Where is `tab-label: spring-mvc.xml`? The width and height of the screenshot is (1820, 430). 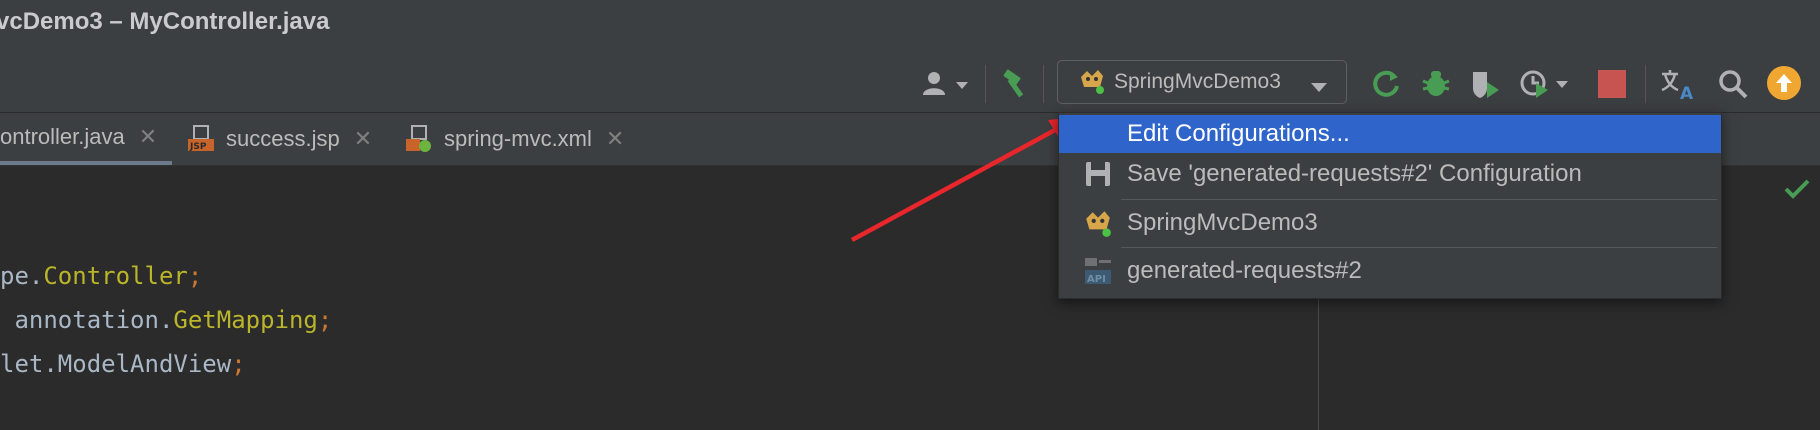
tab-label: spring-mvc.xml is located at coordinates (518, 138).